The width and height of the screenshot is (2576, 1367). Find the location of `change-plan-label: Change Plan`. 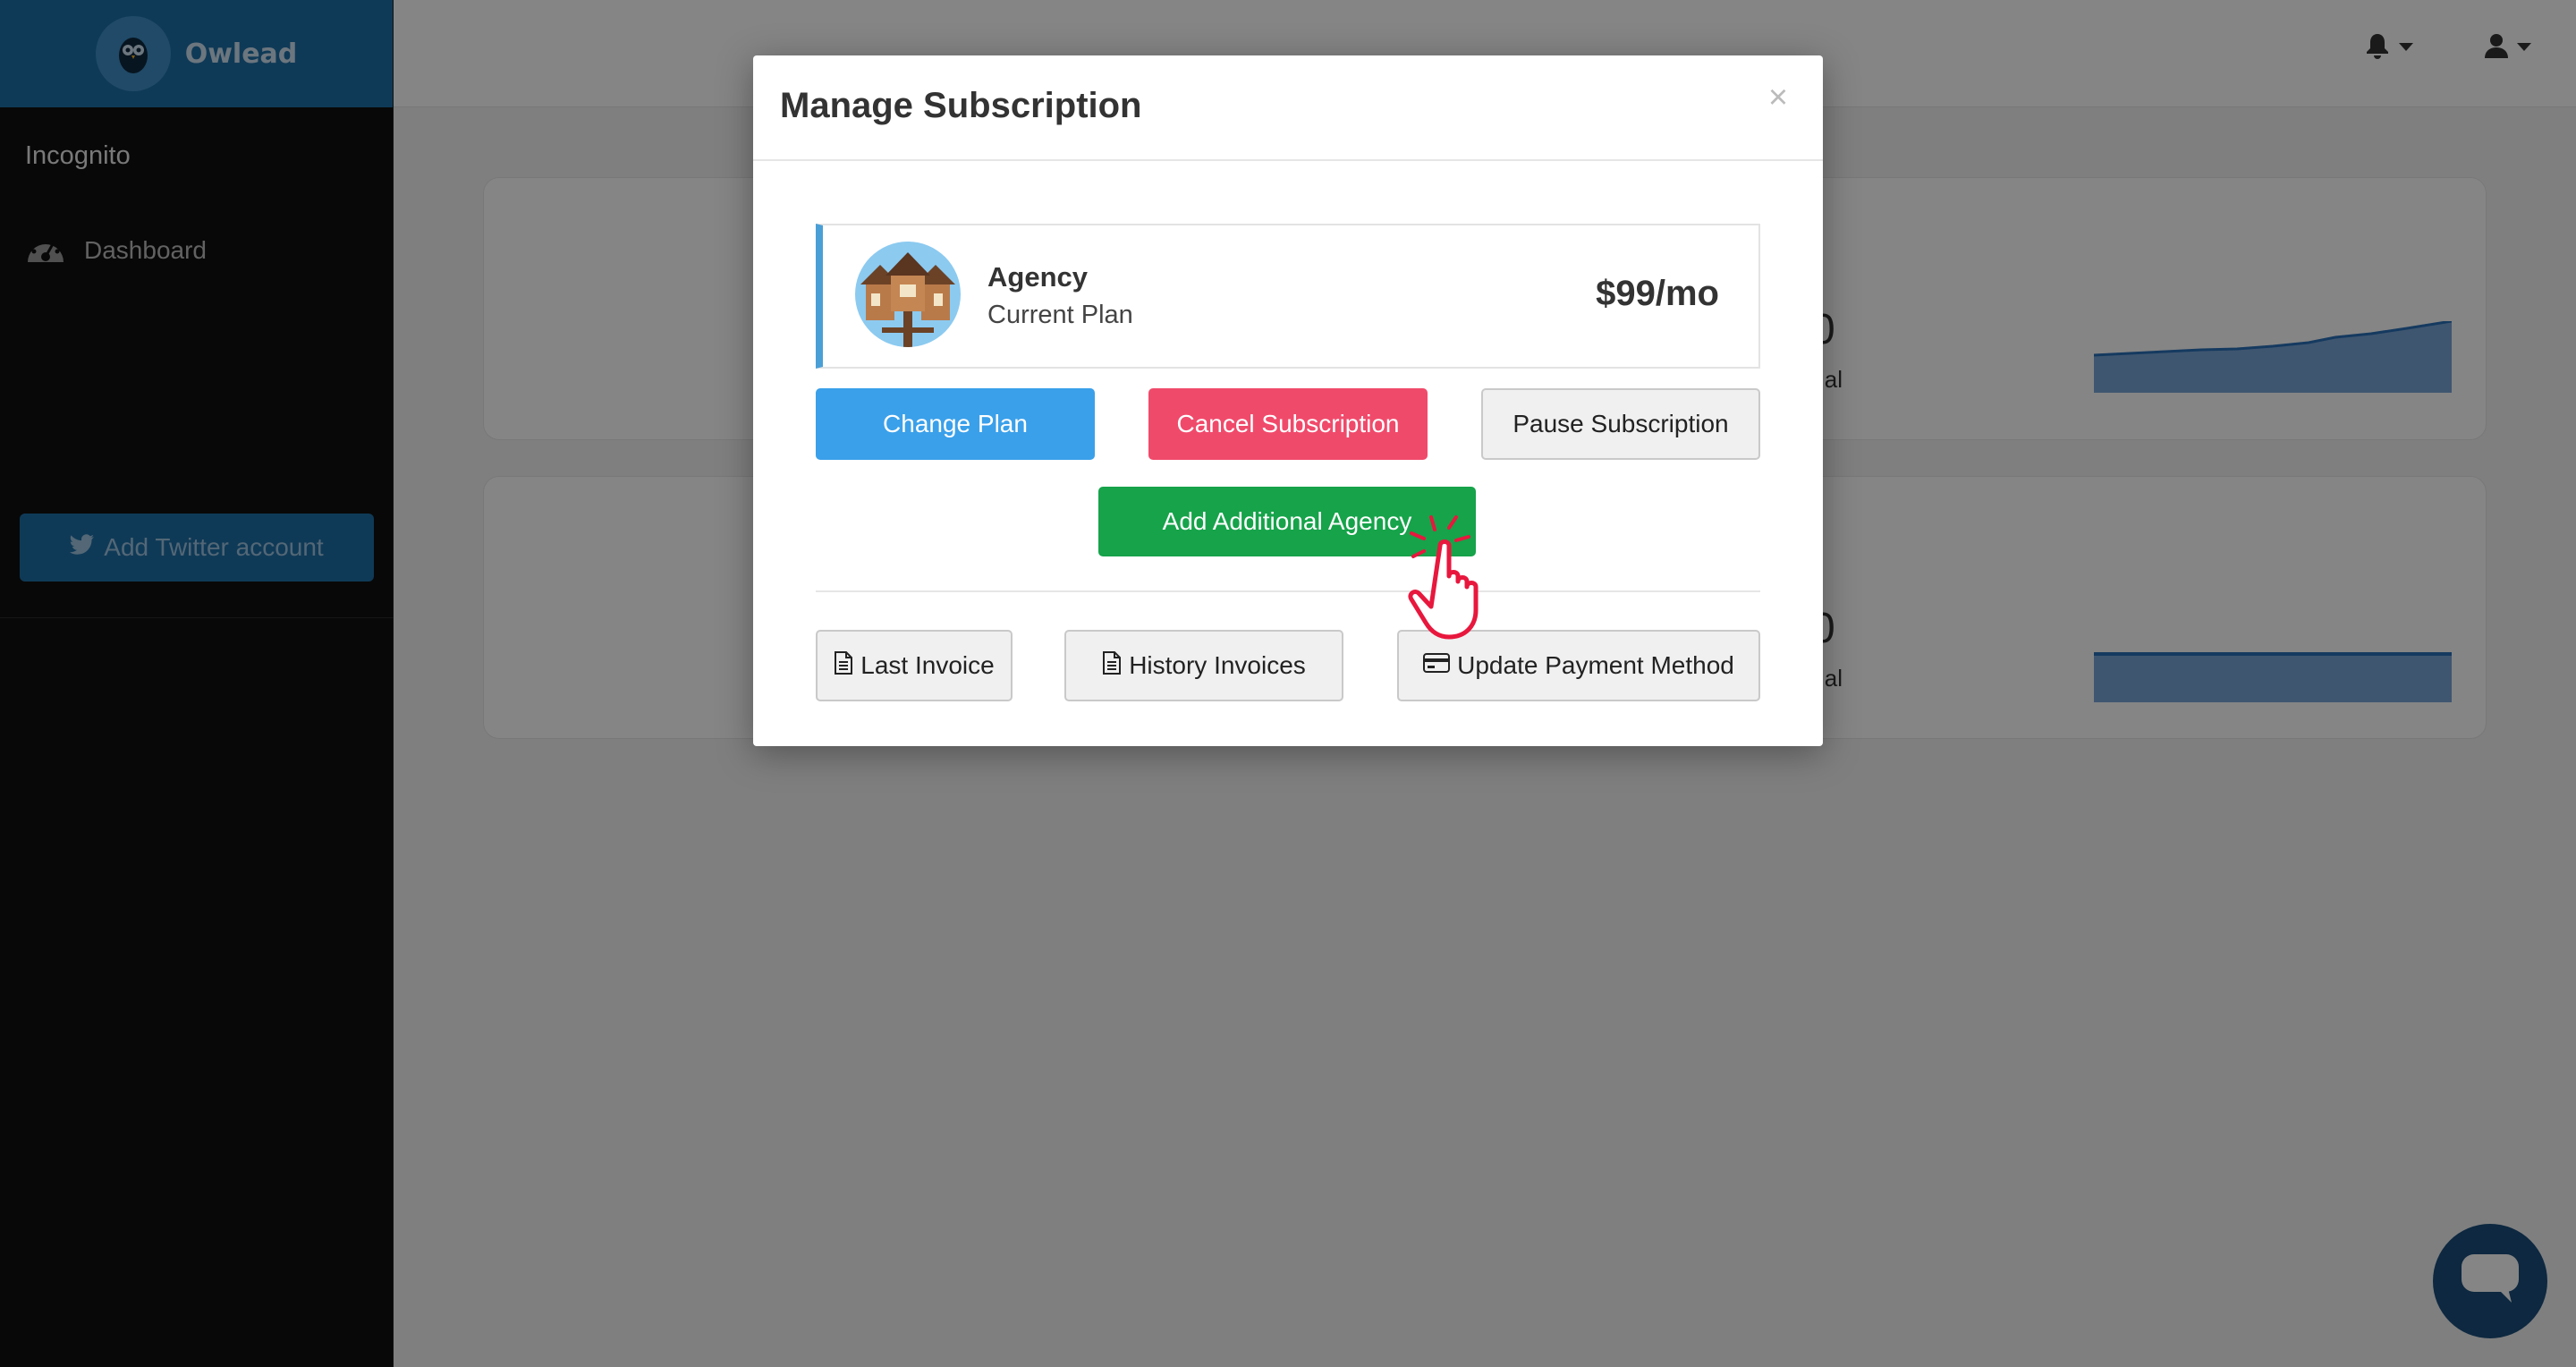

change-plan-label: Change Plan is located at coordinates (955, 423).